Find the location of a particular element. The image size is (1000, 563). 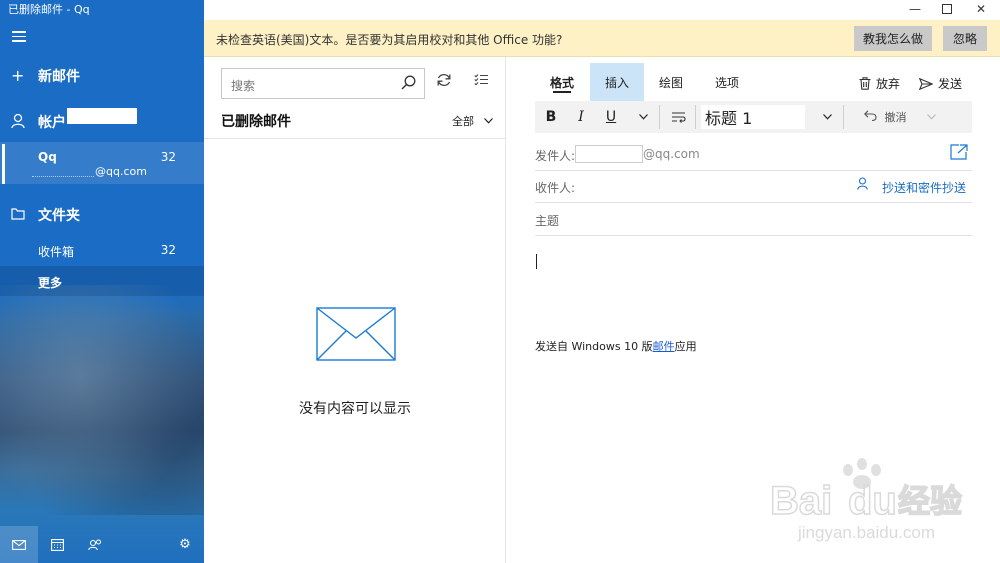

sync-icon is located at coordinates (444, 82).